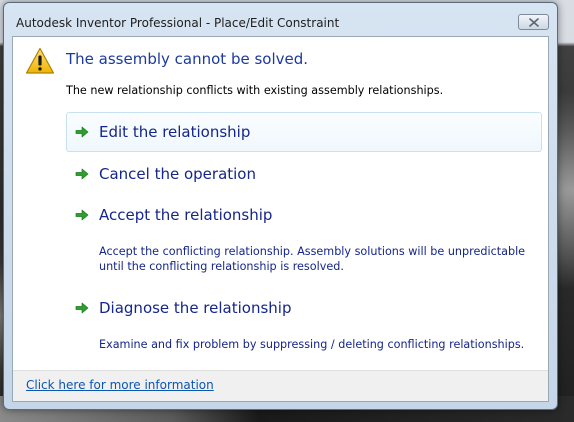  What do you see at coordinates (304, 174) in the screenshot?
I see `command-cancel-operation: Cancel the operation` at bounding box center [304, 174].